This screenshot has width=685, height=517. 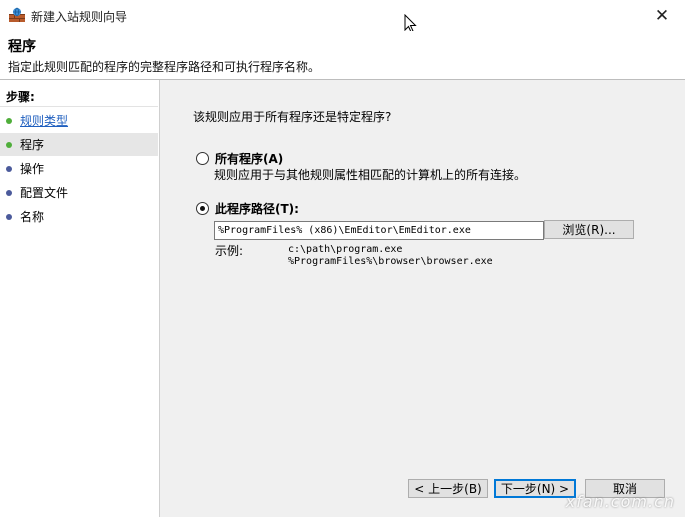 I want to click on program-path-label: 此程序路径(T):, so click(x=257, y=208).